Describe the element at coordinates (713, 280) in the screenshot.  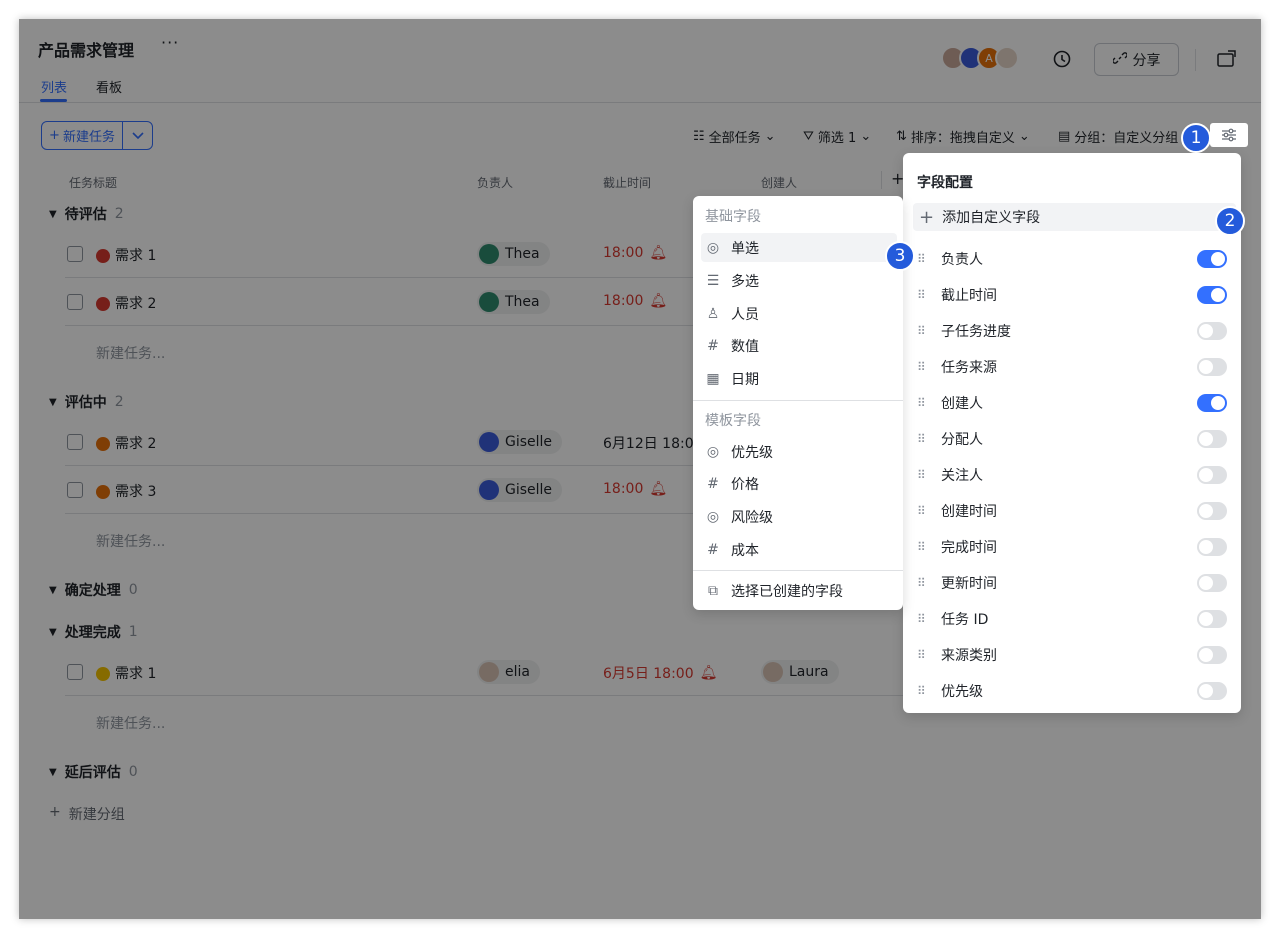
I see `checklist-icon: ☰` at that location.